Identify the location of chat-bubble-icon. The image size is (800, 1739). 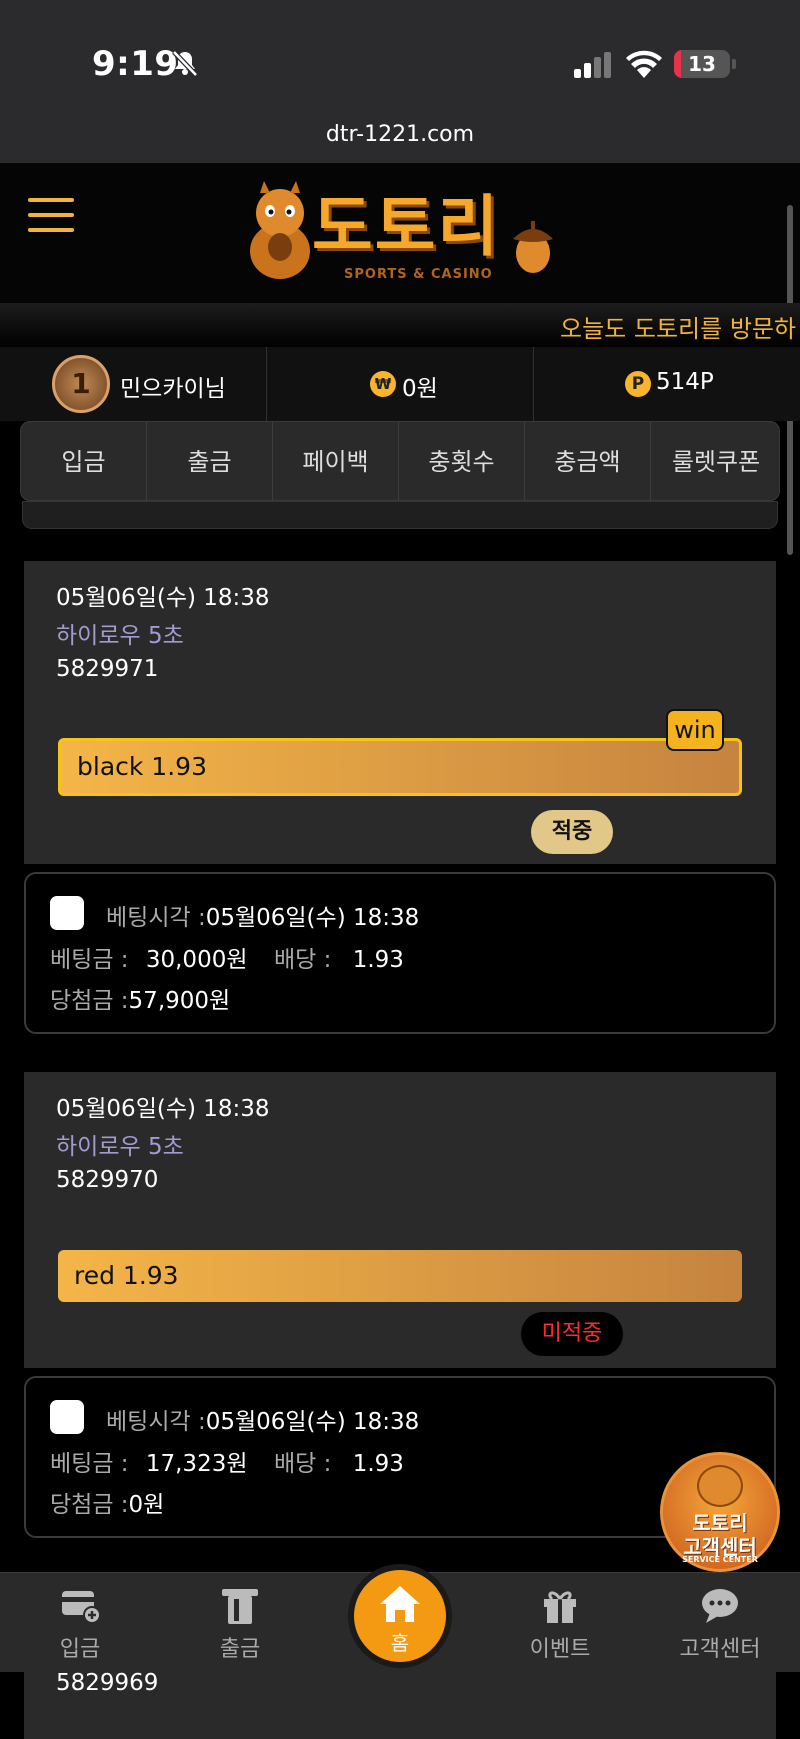
(720, 1606).